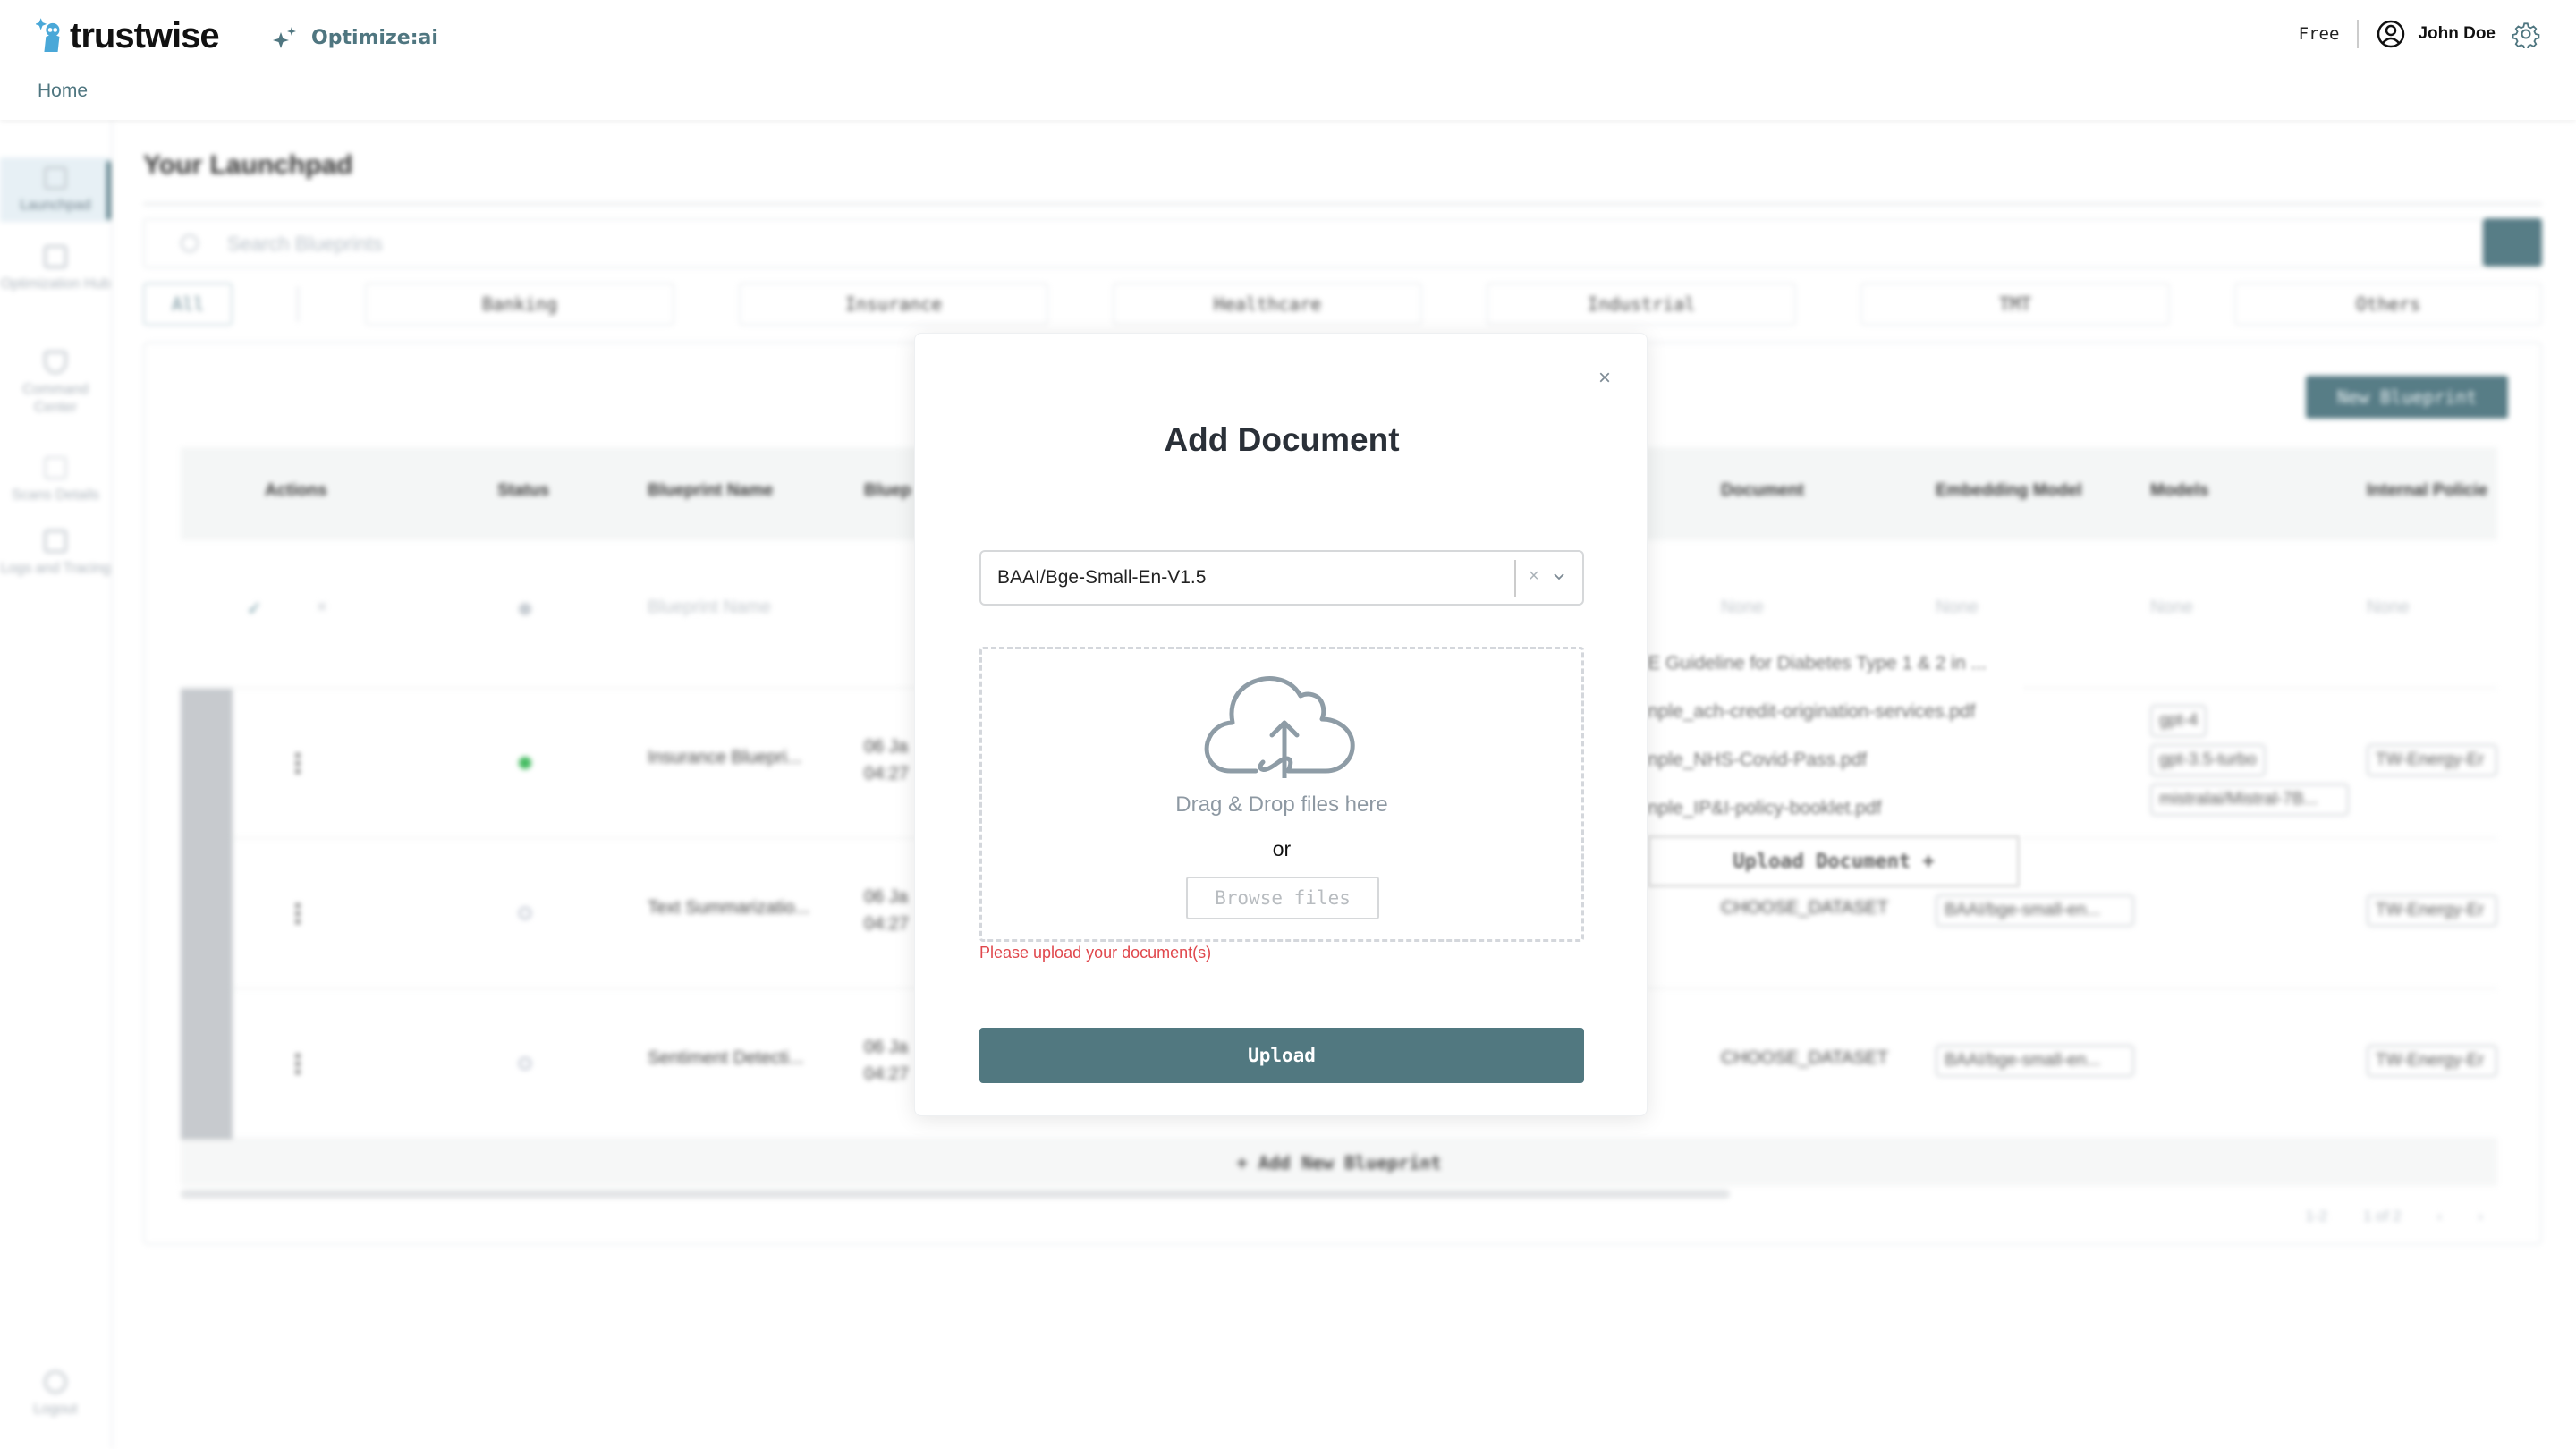 This screenshot has width=2576, height=1449. I want to click on modal-title: Add Document, so click(1282, 439).